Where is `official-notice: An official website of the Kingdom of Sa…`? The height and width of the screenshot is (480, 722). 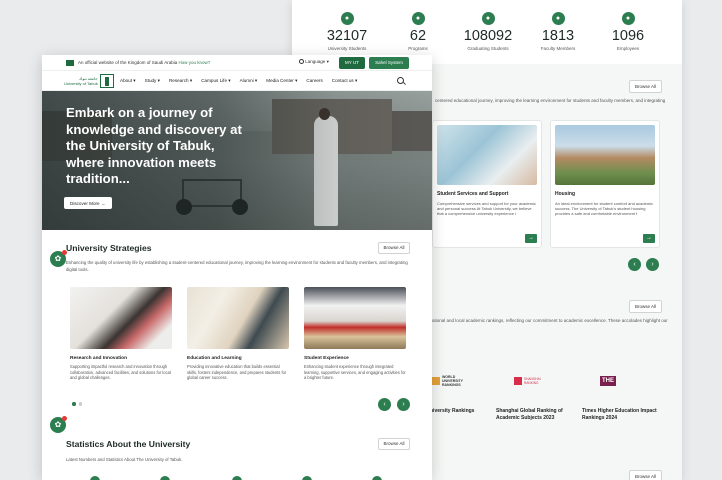 official-notice: An official website of the Kingdom of Sa… is located at coordinates (144, 62).